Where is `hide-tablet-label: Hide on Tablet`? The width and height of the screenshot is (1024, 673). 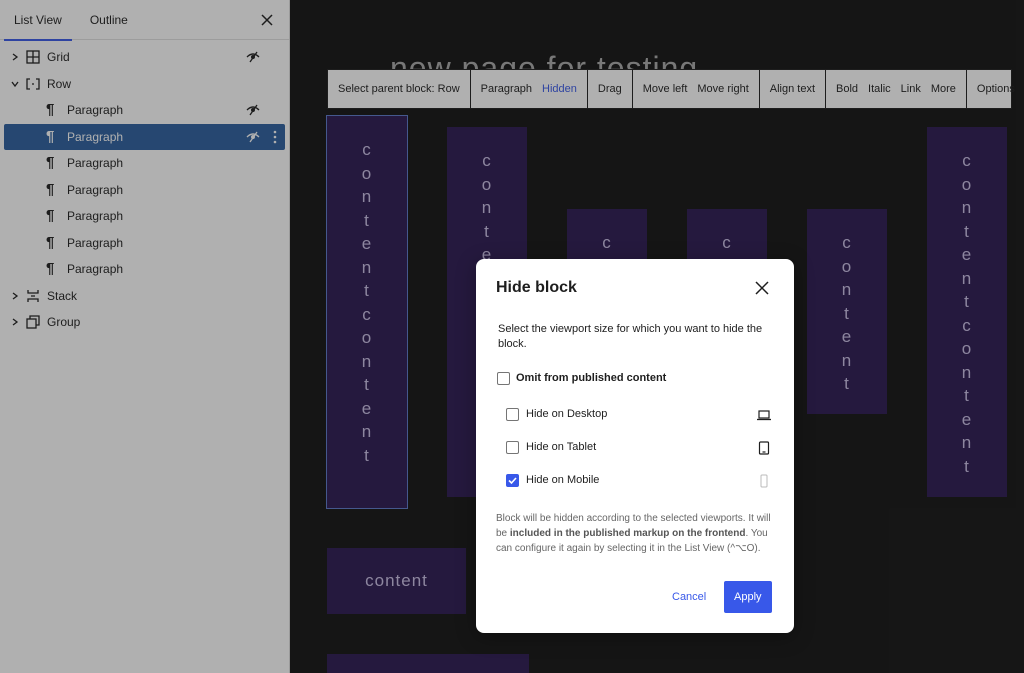
hide-tablet-label: Hide on Tablet is located at coordinates (561, 447).